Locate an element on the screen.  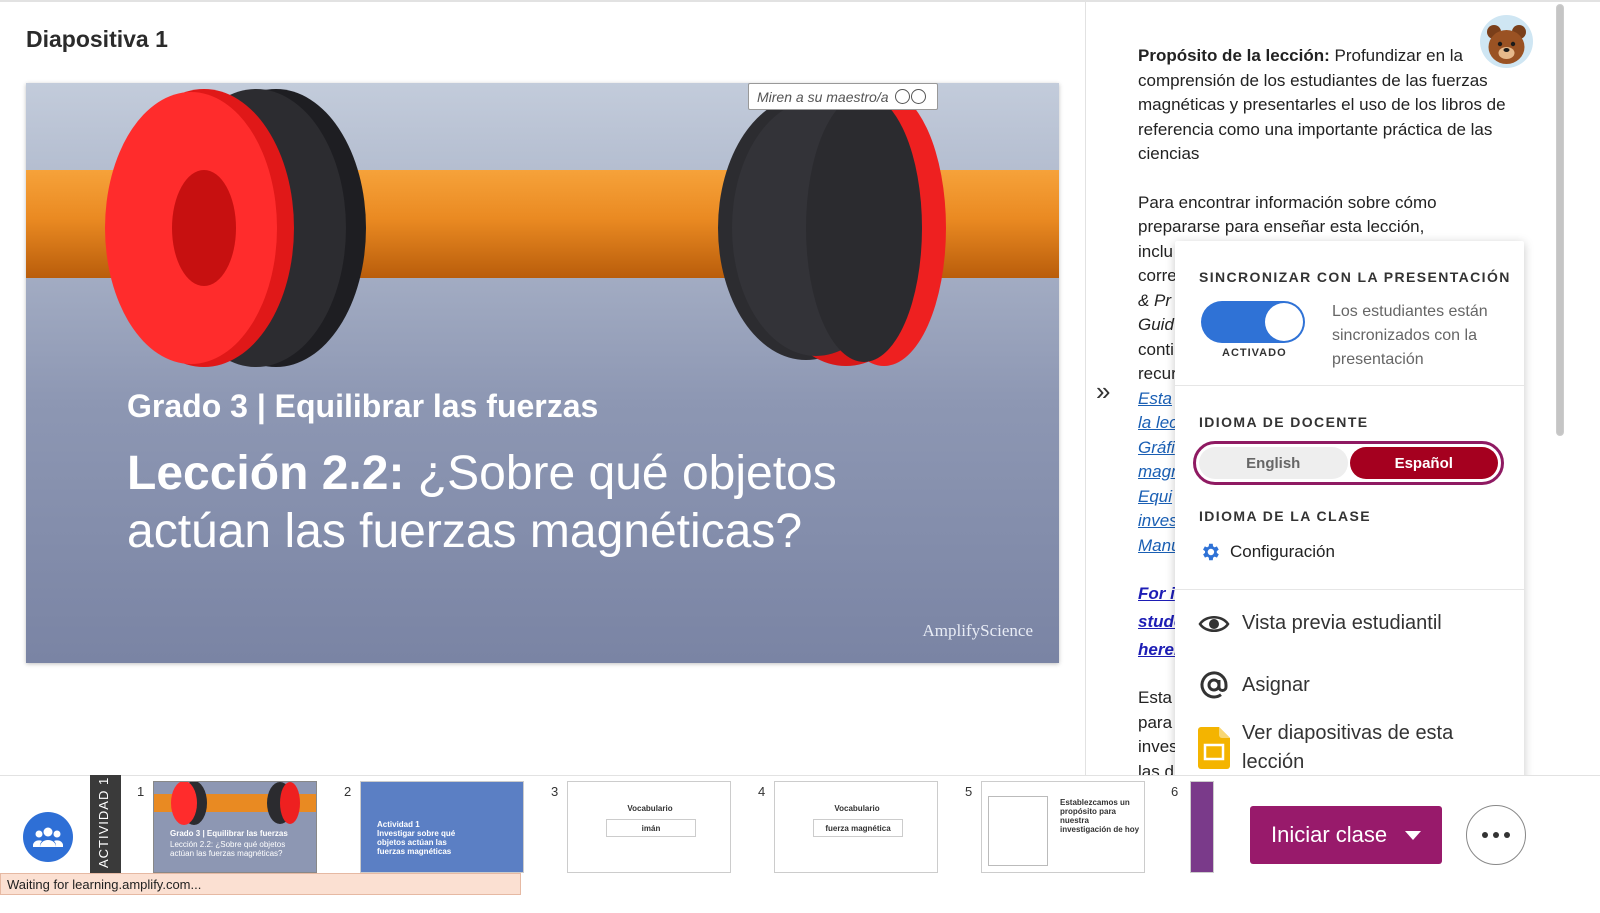
teacher-lang-switch: English Español is located at coordinates (1348, 463).